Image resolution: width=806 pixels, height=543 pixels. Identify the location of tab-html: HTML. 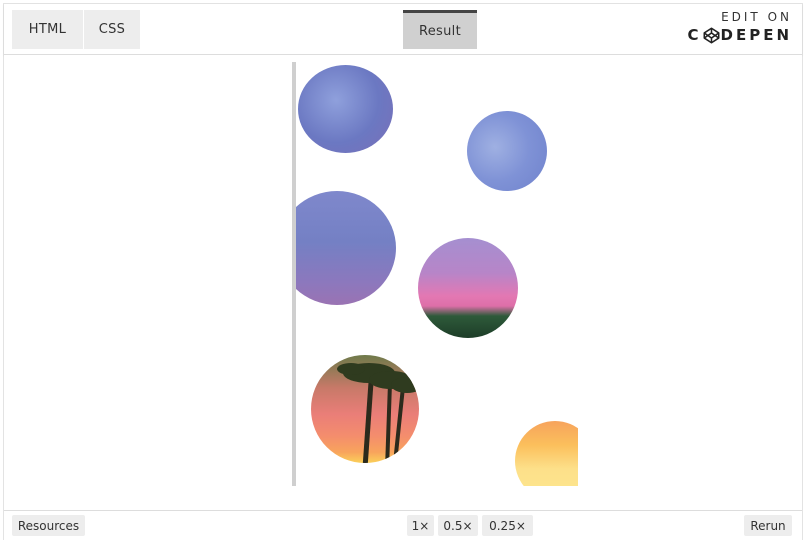
(47, 29).